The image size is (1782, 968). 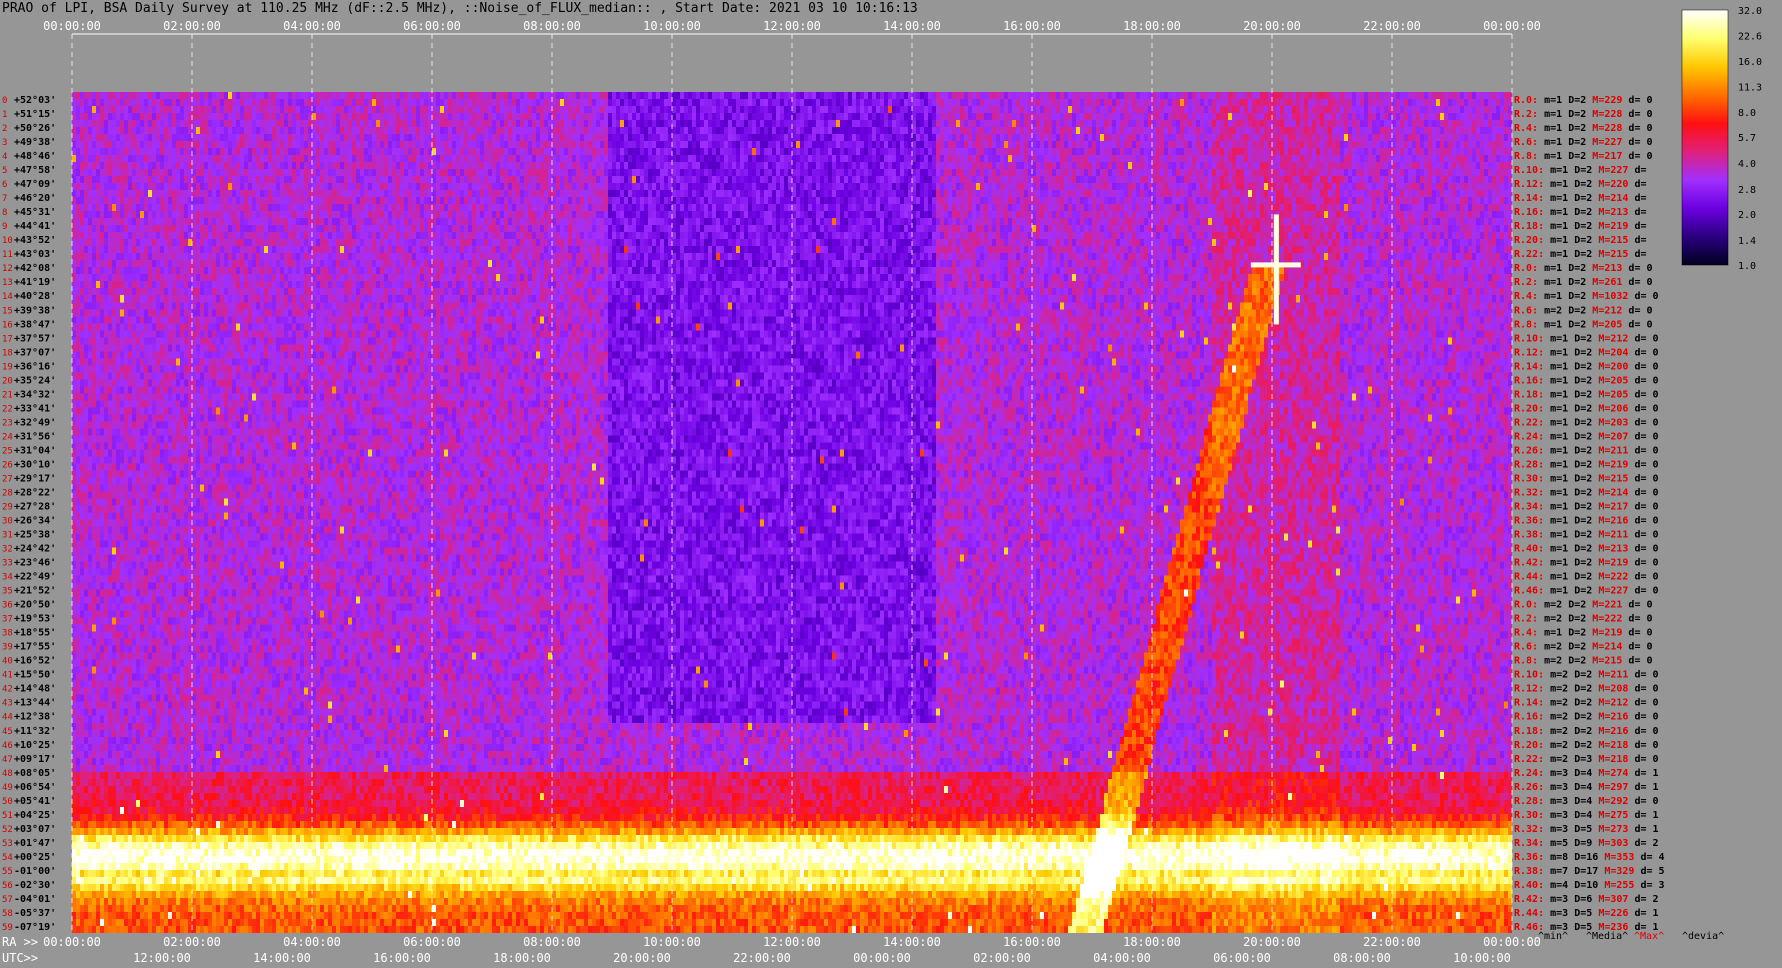 What do you see at coordinates (35, 633) in the screenshot?
I see `dec-label: +18°55'` at bounding box center [35, 633].